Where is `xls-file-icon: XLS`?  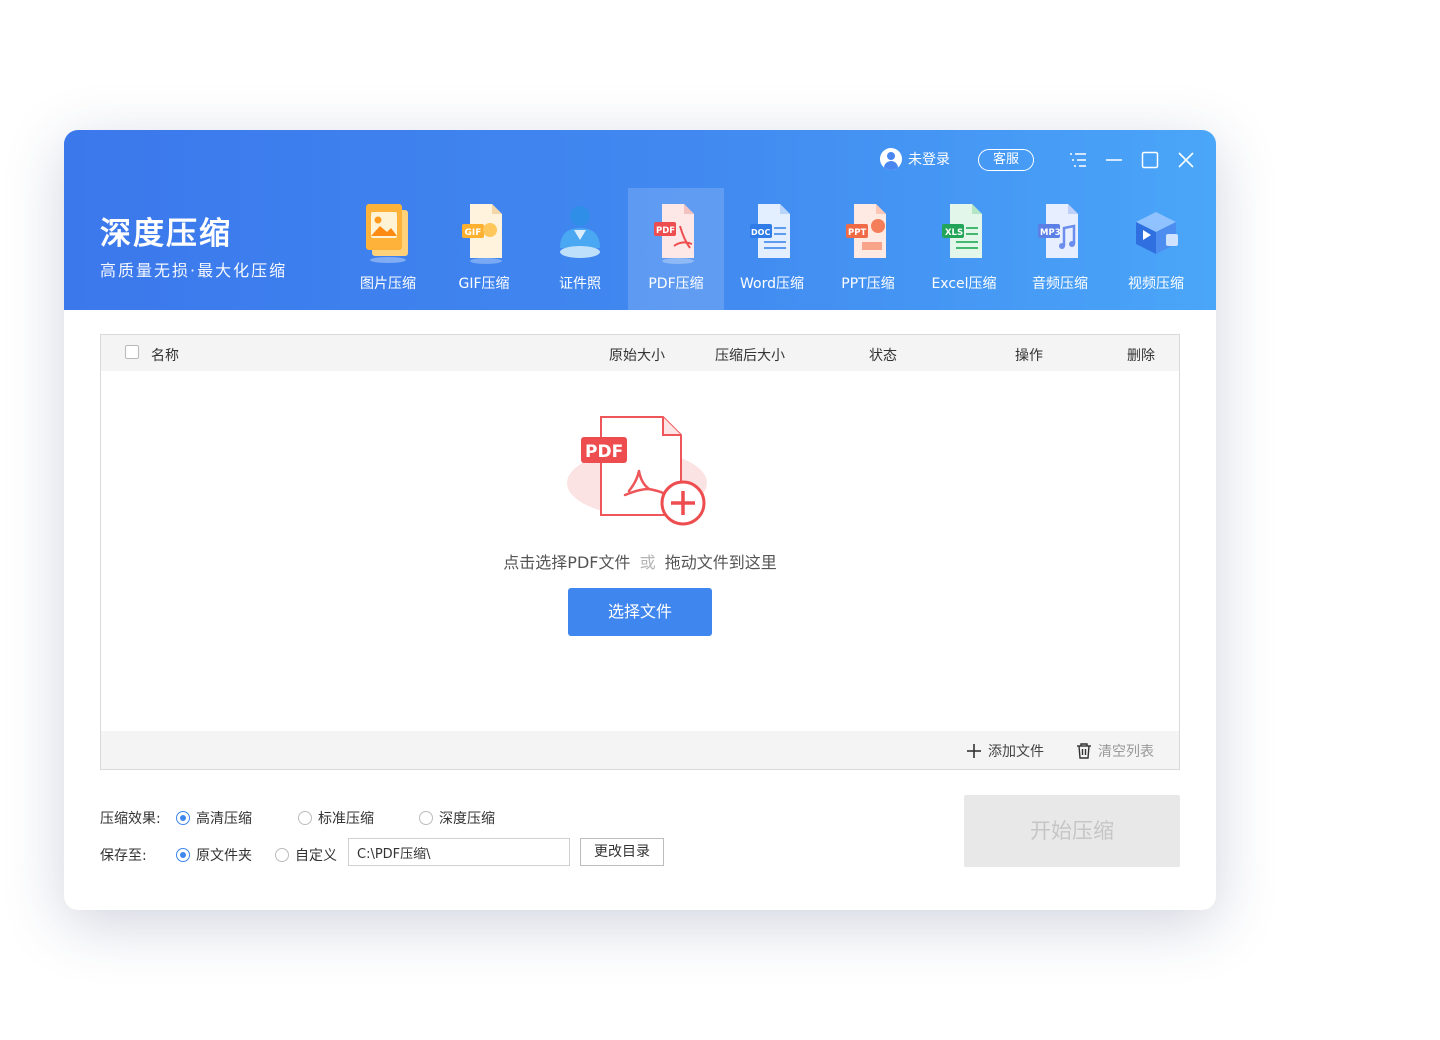
xls-file-icon: XLS is located at coordinates (962, 231).